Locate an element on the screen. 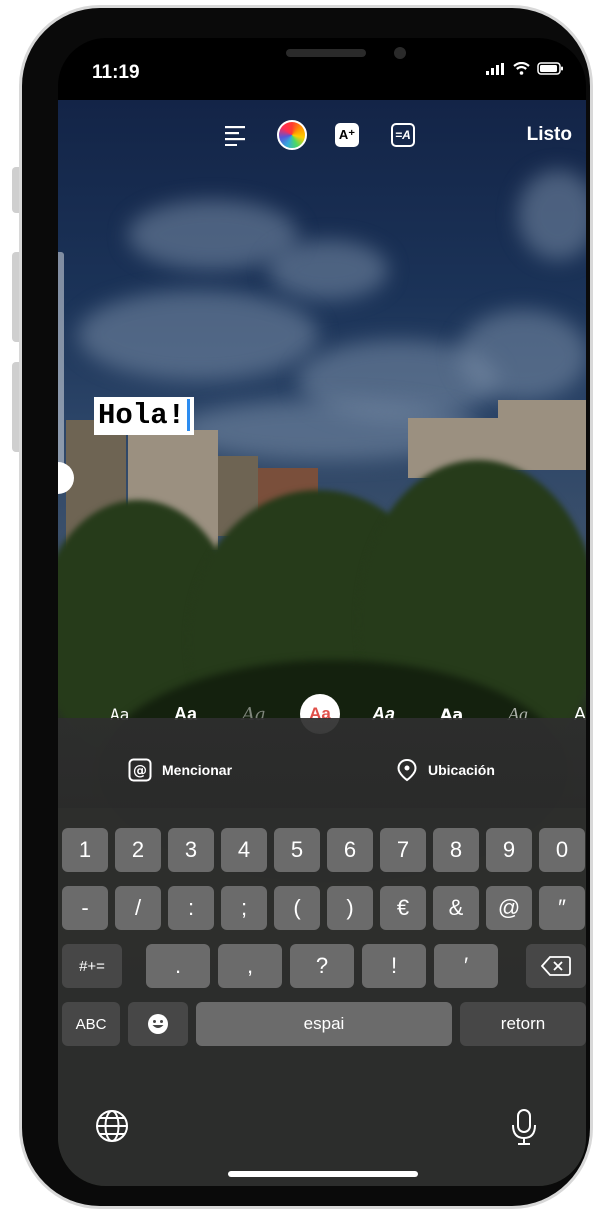 The height and width of the screenshot is (1209, 597). delete-button is located at coordinates (556, 966).